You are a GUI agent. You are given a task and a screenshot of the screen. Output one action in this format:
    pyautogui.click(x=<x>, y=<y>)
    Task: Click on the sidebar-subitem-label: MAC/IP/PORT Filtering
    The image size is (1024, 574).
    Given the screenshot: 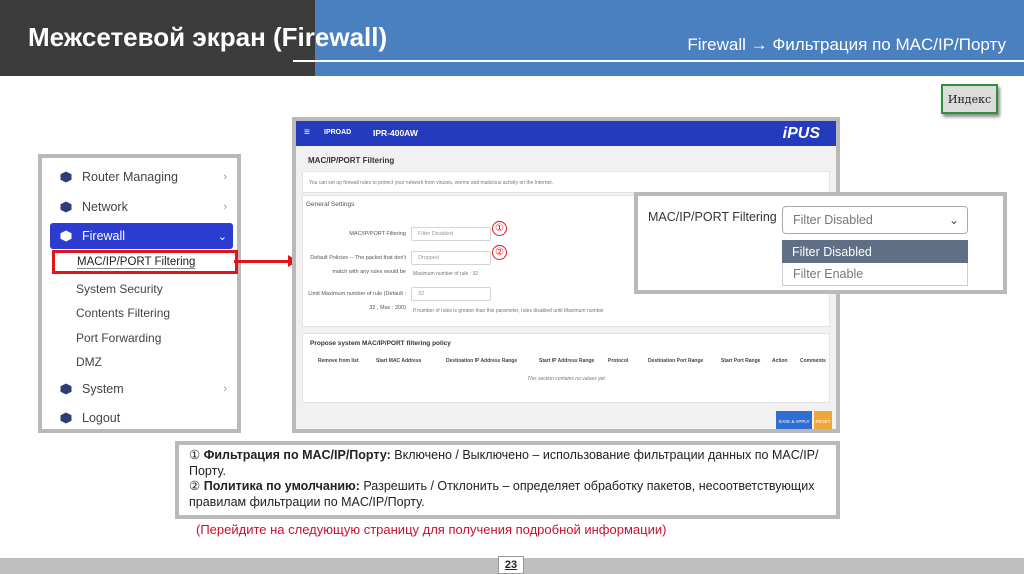 What is the action you would take?
    pyautogui.click(x=136, y=262)
    